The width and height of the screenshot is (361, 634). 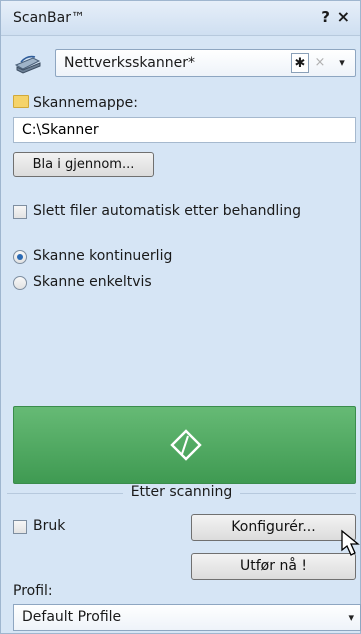 What do you see at coordinates (167, 211) in the screenshot?
I see `auto-delete-label: Slett filer automatisk etter behandling` at bounding box center [167, 211].